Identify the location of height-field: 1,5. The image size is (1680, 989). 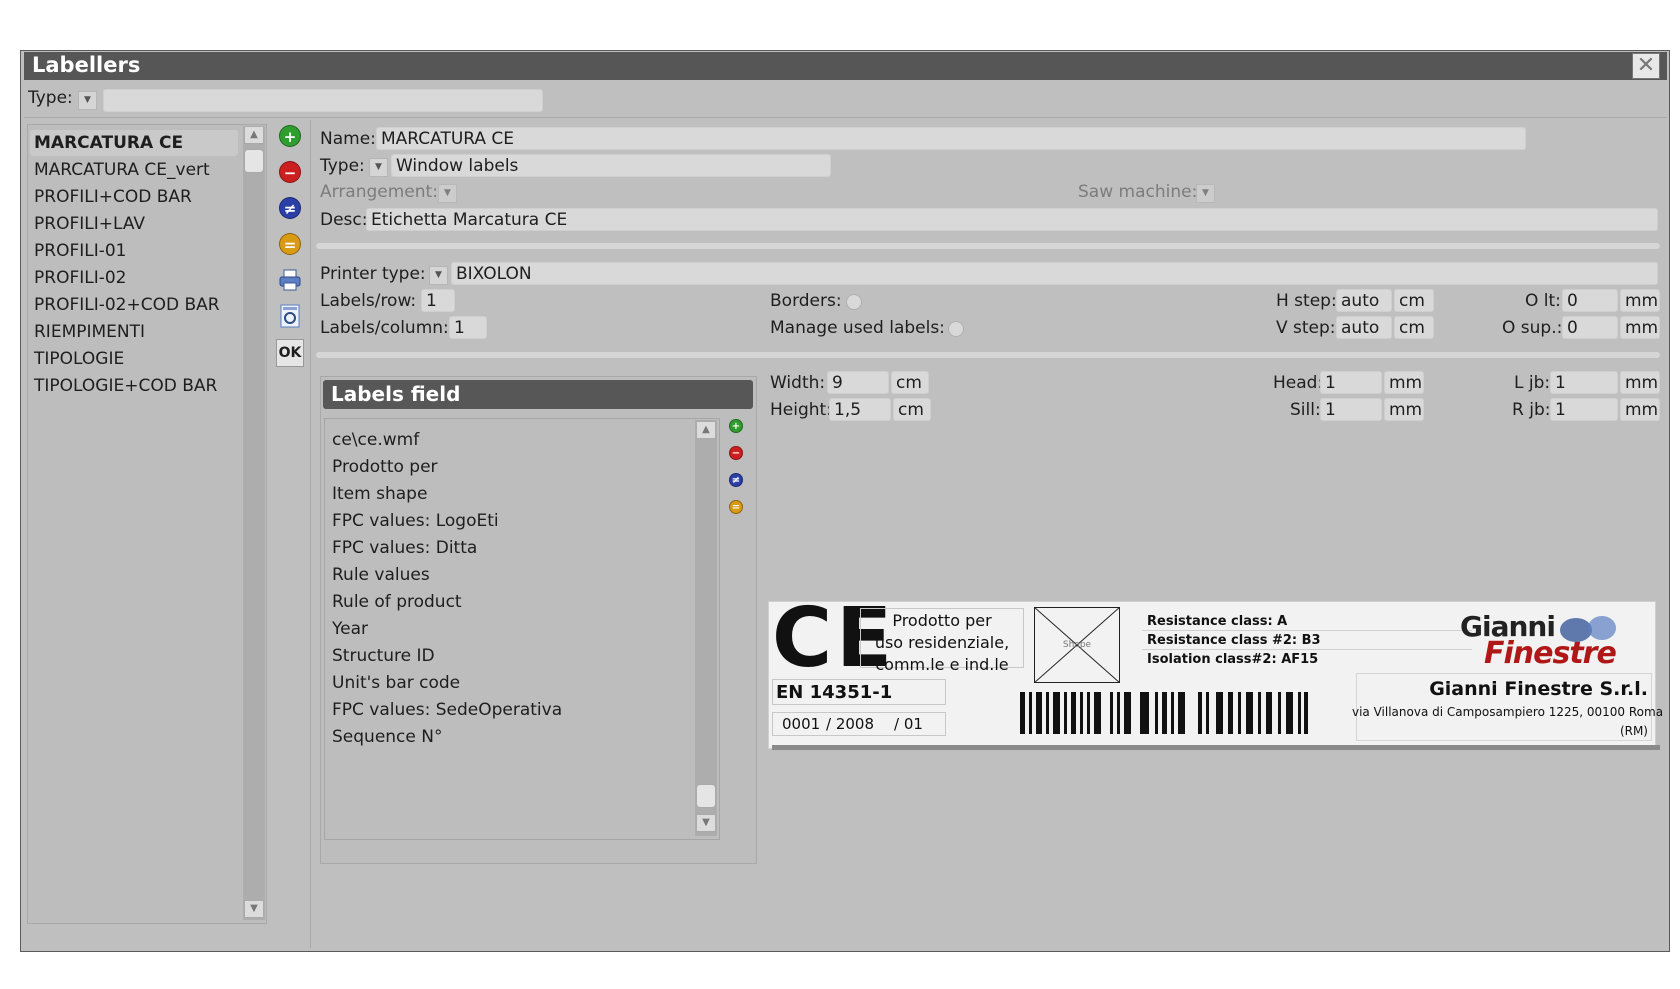
(860, 409).